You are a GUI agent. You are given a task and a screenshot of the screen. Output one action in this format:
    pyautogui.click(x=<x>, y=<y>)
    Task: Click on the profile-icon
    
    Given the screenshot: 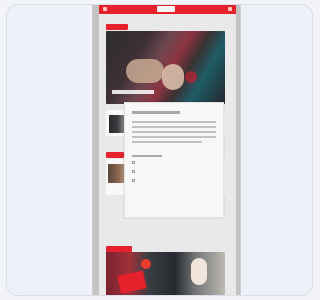 What is the action you would take?
    pyautogui.click(x=230, y=9)
    